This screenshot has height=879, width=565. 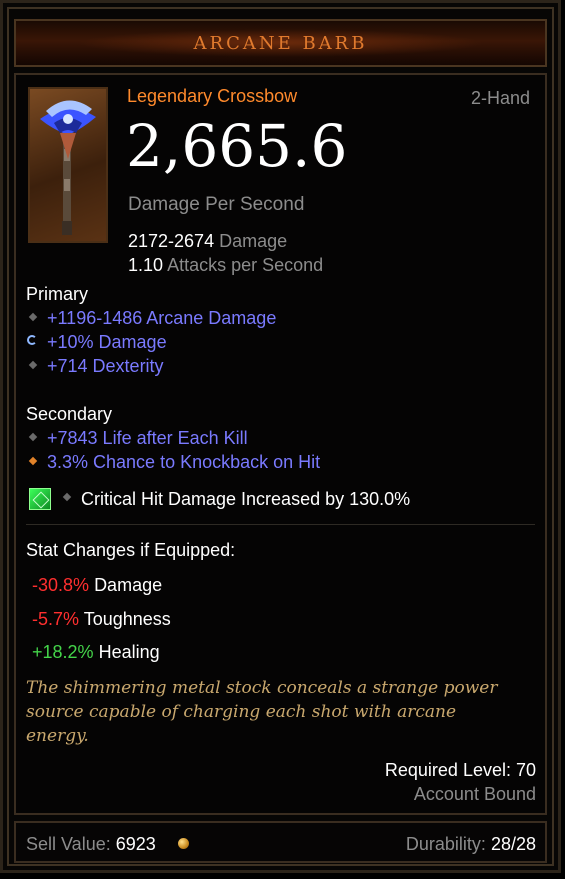 What do you see at coordinates (128, 585) in the screenshot?
I see `stat-change-label: Damage` at bounding box center [128, 585].